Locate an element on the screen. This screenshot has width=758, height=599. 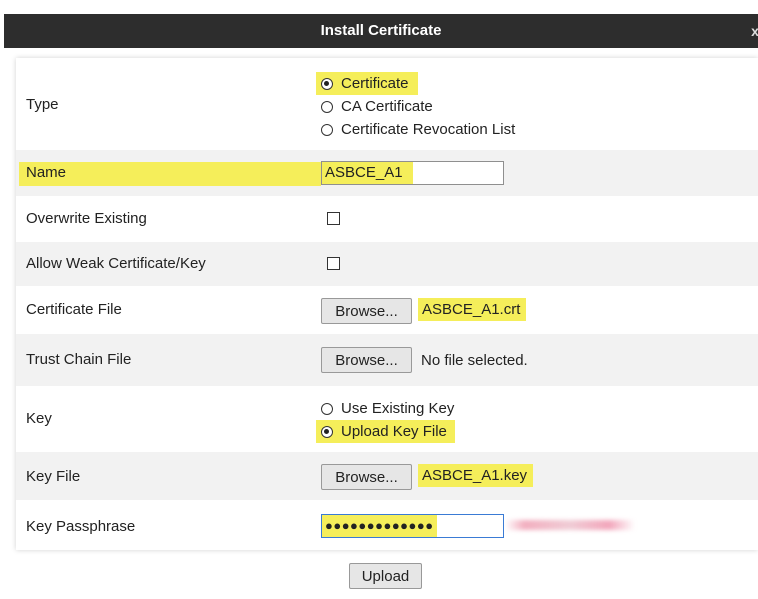
type-option-ca-certificate: CA Certificate is located at coordinates (418, 106).